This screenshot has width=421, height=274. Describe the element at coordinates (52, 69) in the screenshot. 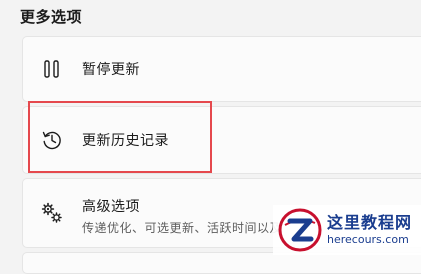

I see `pause-icon` at that location.